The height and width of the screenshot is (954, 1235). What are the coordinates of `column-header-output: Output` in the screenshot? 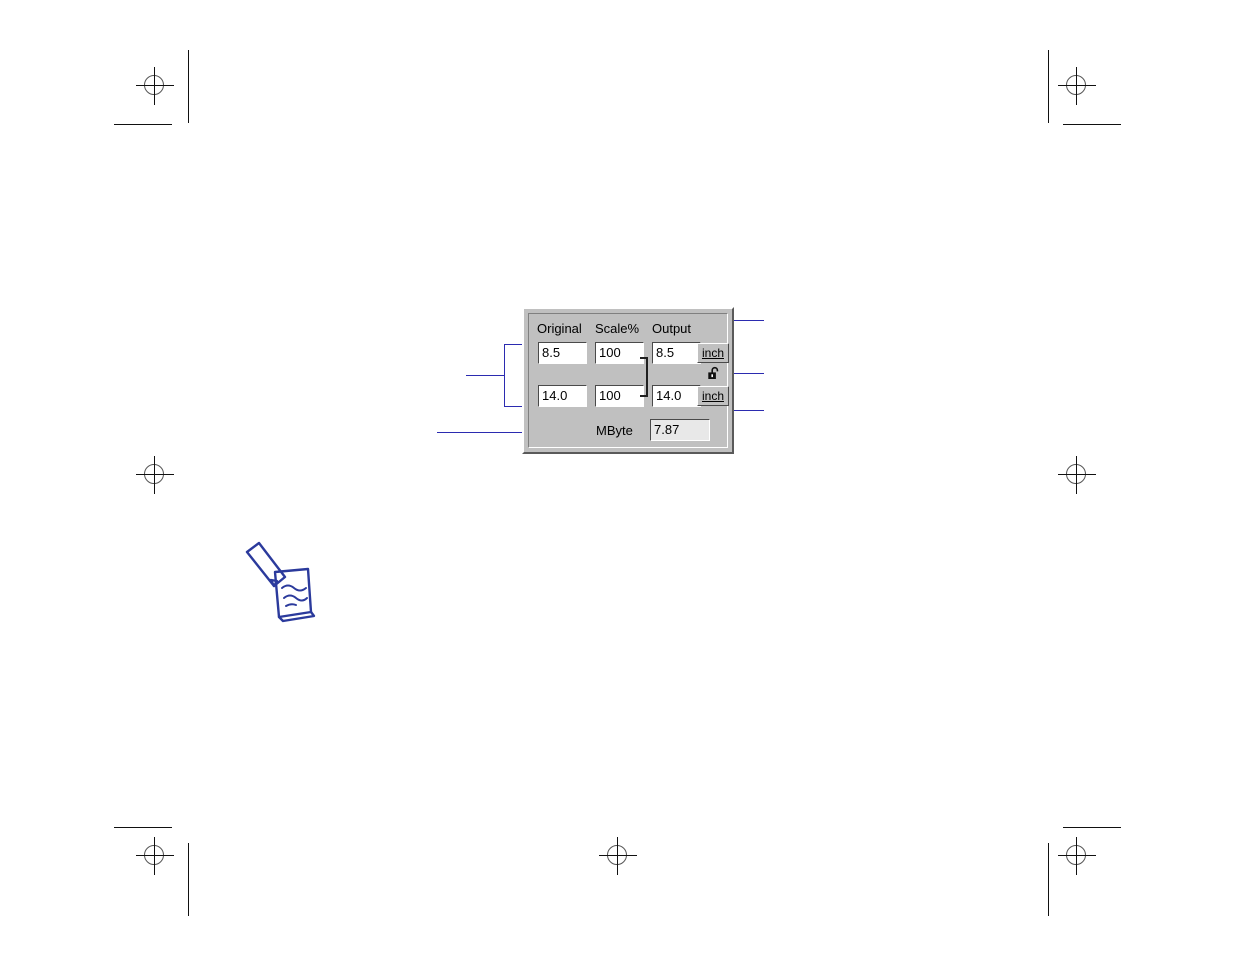 It's located at (672, 328).